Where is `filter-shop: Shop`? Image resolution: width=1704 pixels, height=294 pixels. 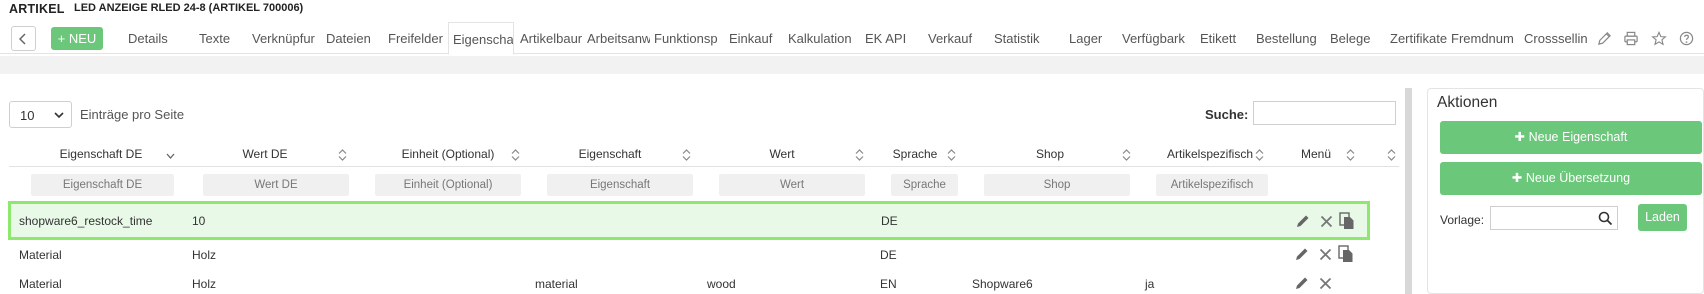 filter-shop: Shop is located at coordinates (1057, 185).